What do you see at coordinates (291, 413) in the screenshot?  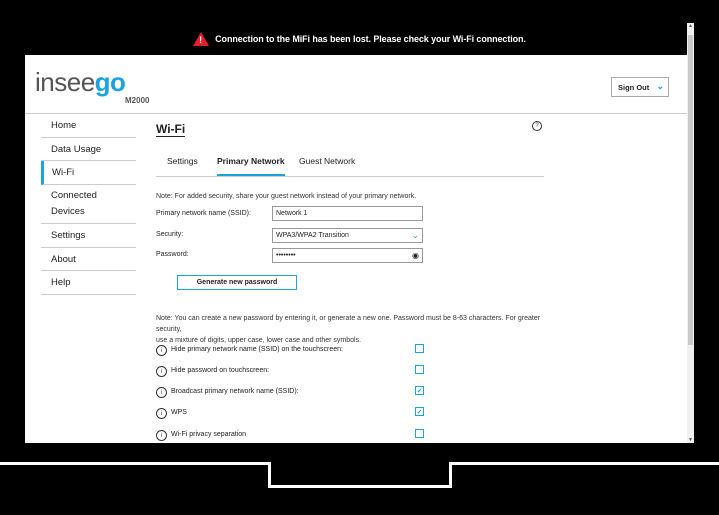 I see `option-wps: i WPS ✓` at bounding box center [291, 413].